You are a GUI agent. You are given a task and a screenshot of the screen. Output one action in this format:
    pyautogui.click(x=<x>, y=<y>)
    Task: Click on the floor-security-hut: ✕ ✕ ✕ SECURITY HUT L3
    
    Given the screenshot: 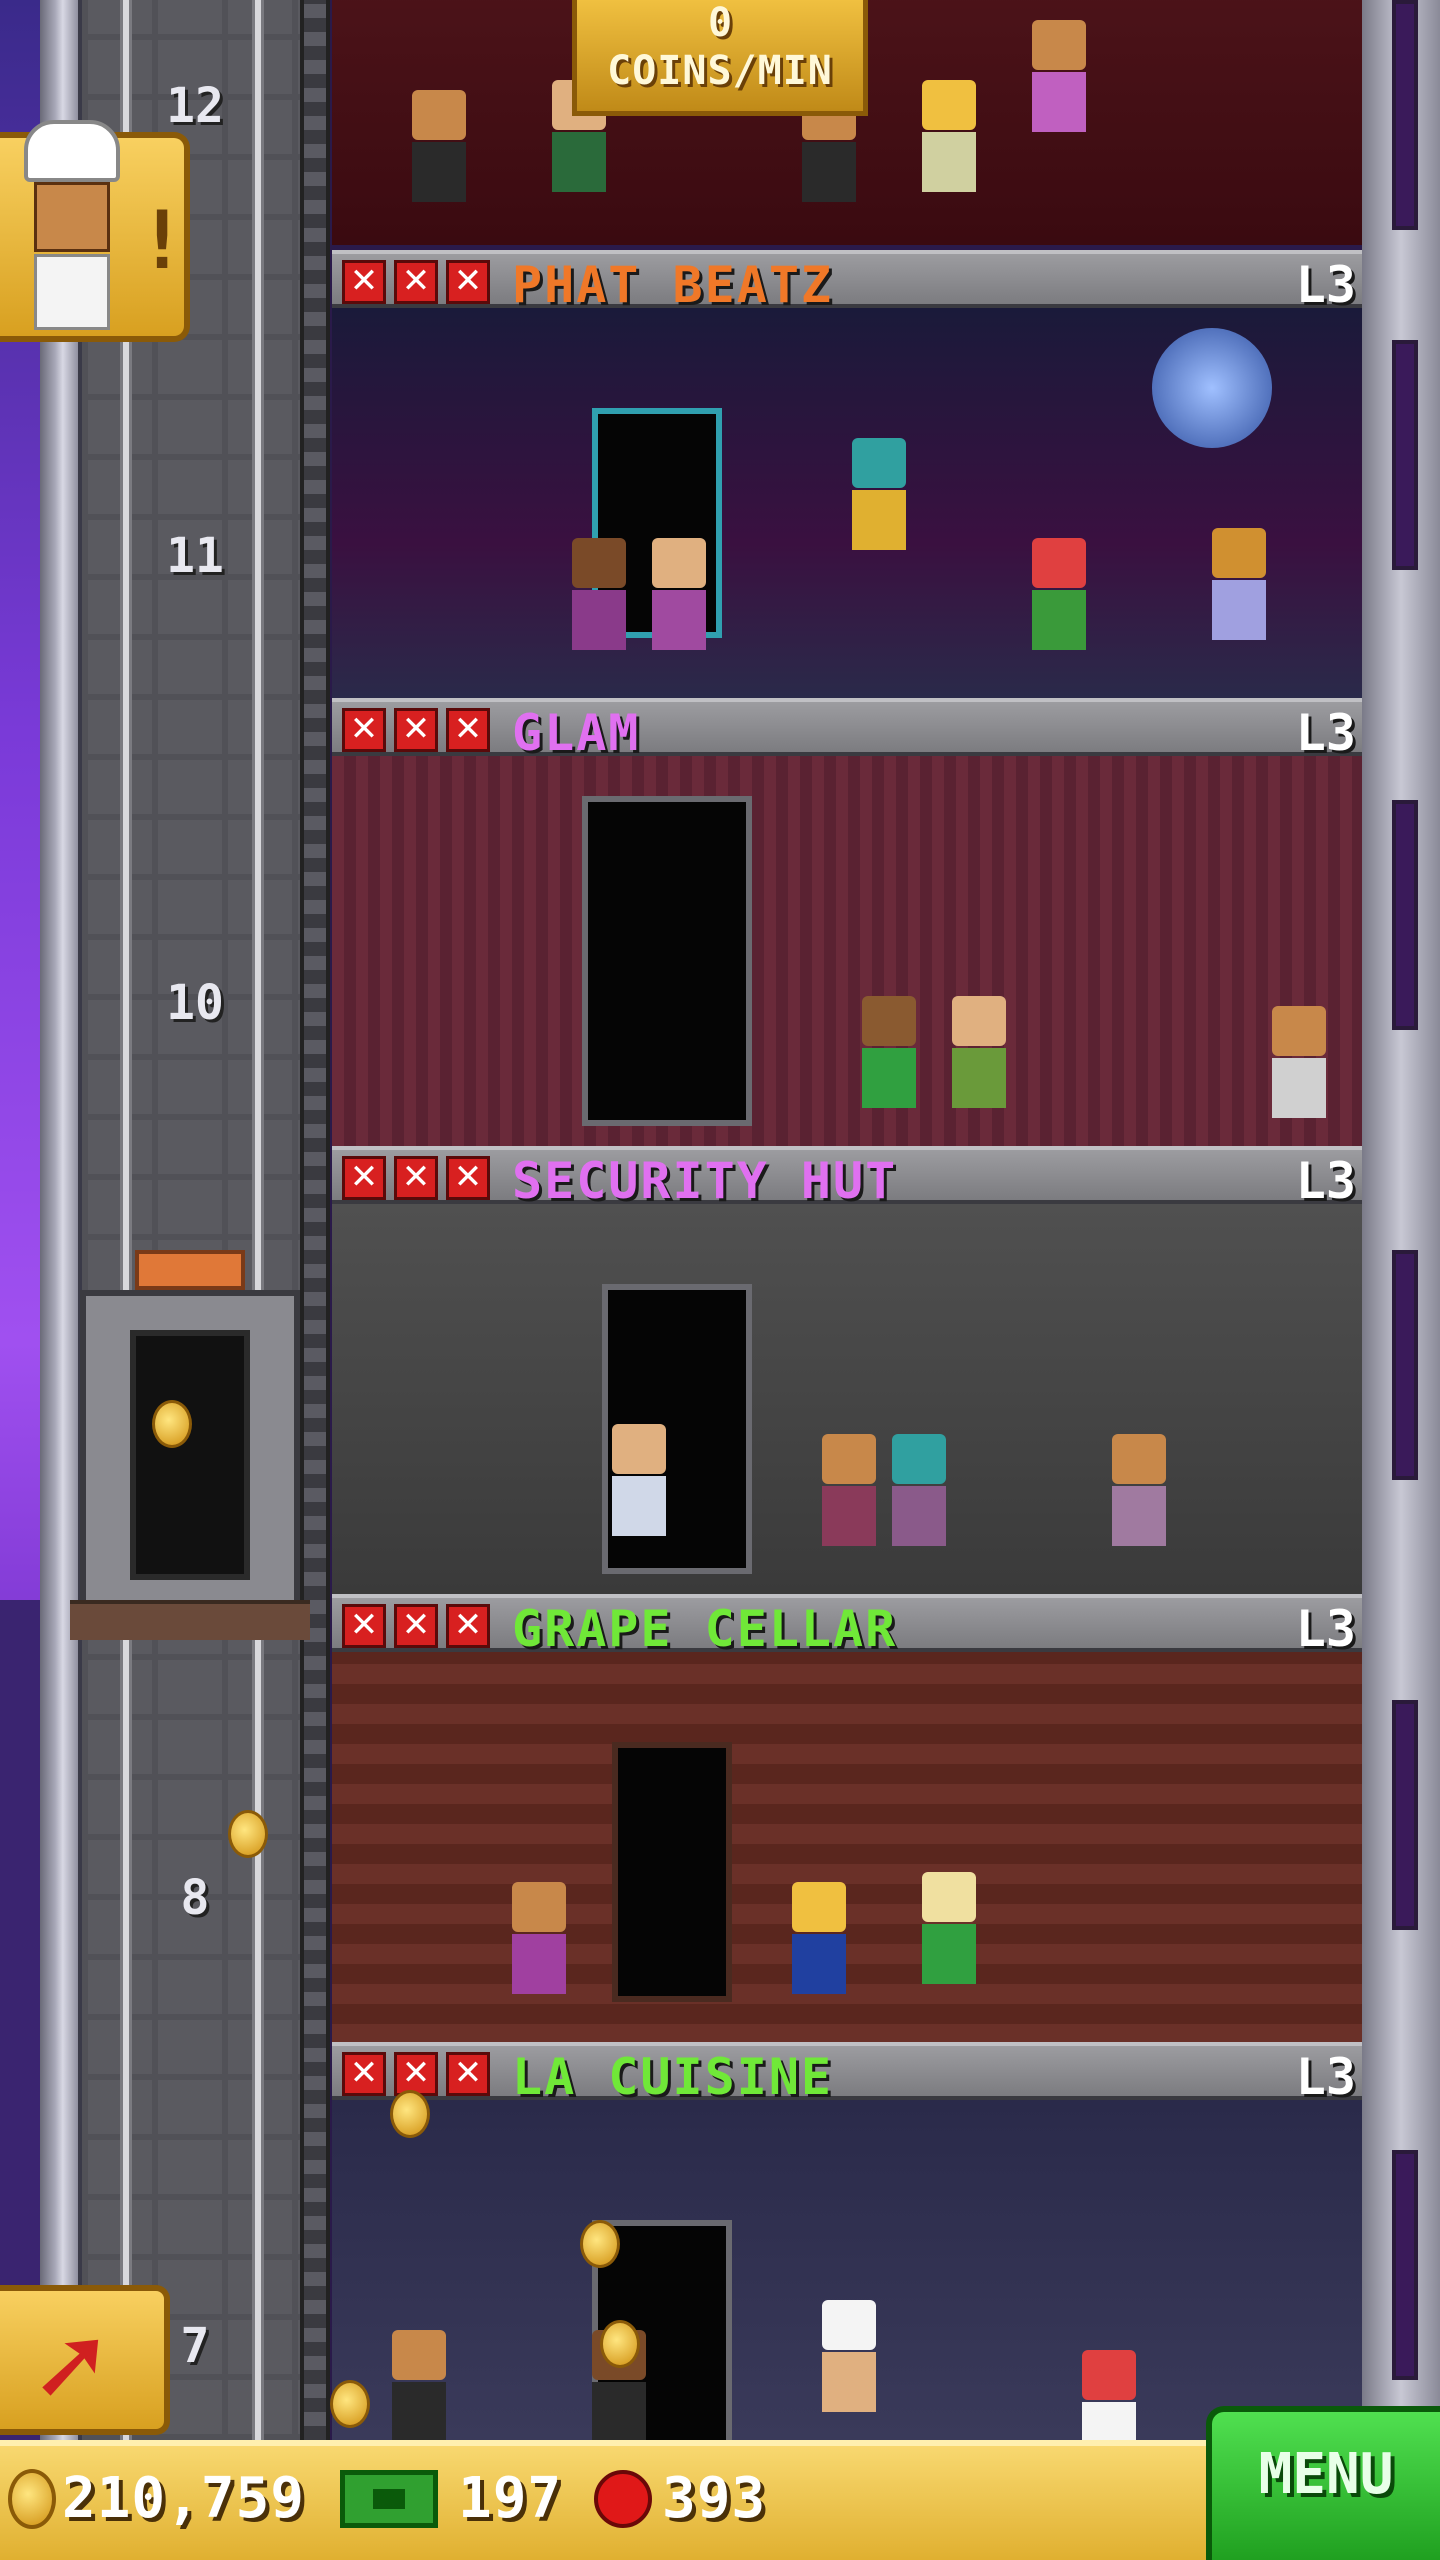 What is the action you would take?
    pyautogui.click(x=847, y=1371)
    